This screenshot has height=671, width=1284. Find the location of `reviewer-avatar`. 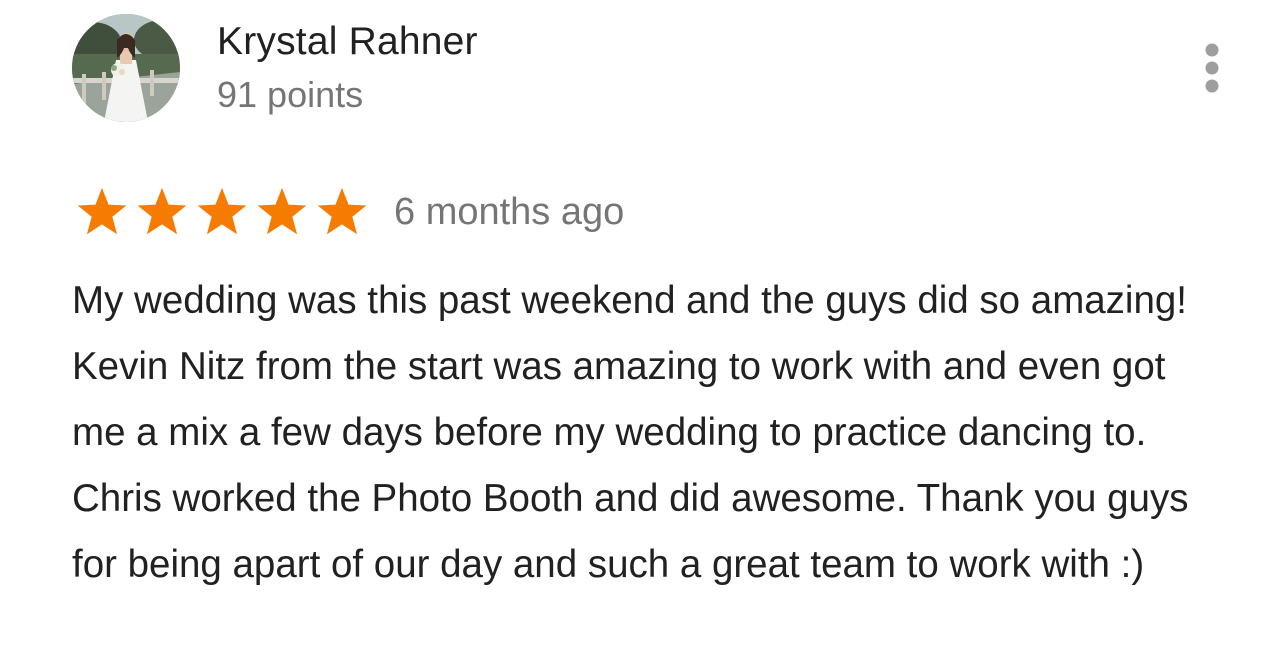

reviewer-avatar is located at coordinates (126, 68).